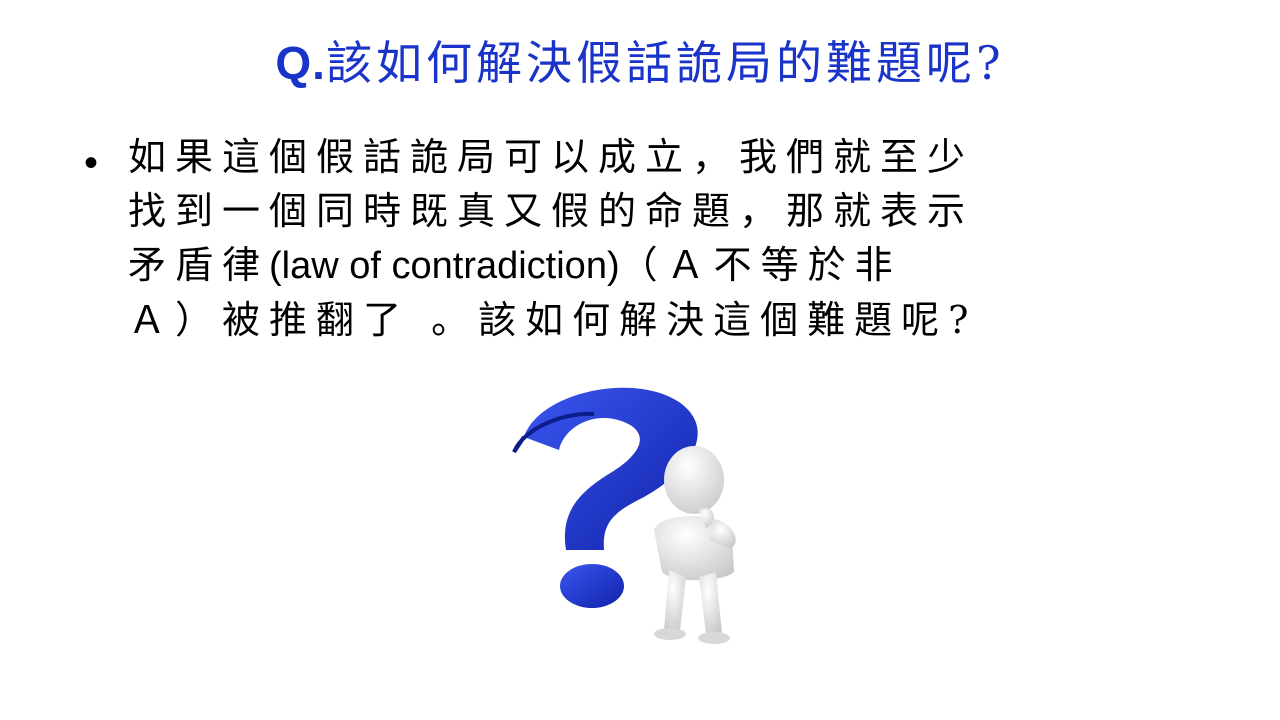 The width and height of the screenshot is (1280, 720). Describe the element at coordinates (300, 63) in the screenshot. I see `title-prefix: Q.` at that location.